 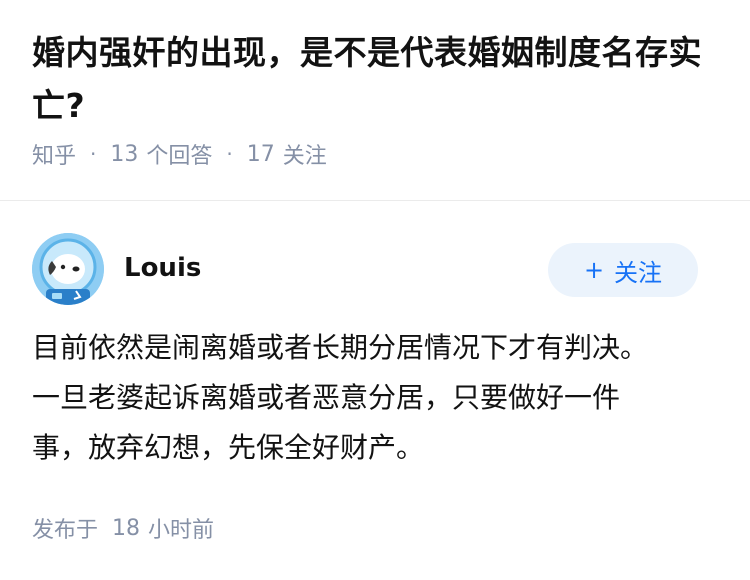 I want to click on answer-count-label: 个回答, so click(x=179, y=154).